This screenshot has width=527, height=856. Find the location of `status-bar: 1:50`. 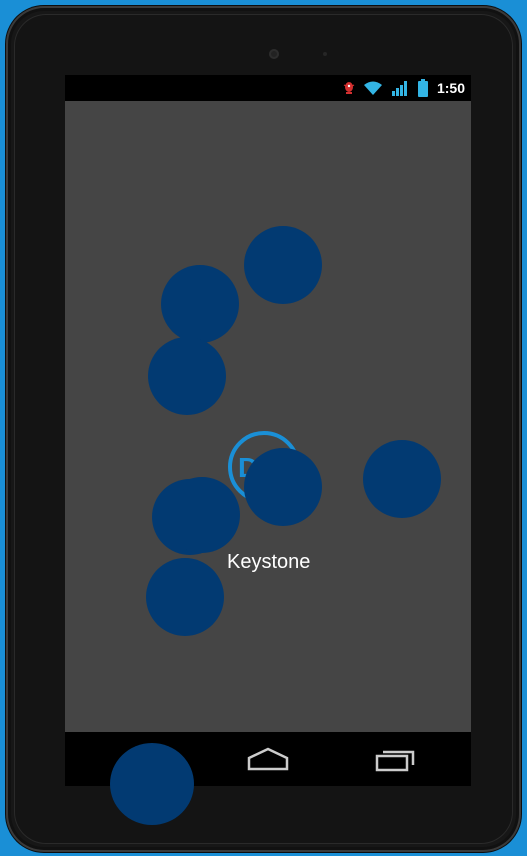

status-bar: 1:50 is located at coordinates (268, 88).